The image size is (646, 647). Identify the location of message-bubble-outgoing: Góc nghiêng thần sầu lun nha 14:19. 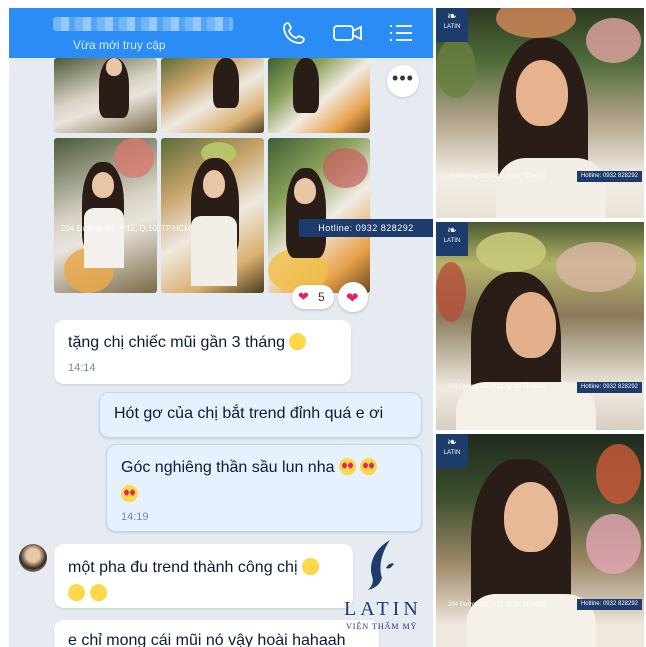
(264, 488).